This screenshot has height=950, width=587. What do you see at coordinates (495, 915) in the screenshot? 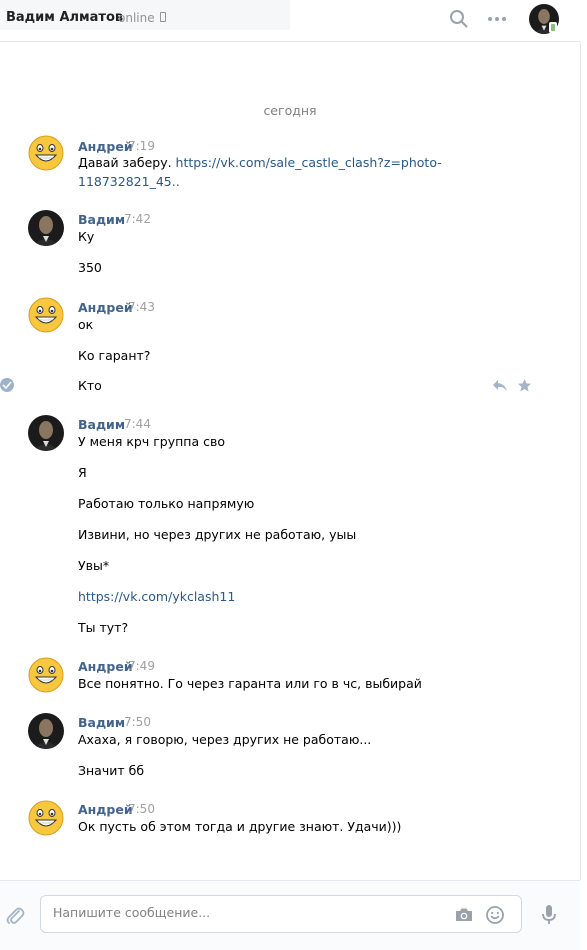
I see `emoji-icon` at bounding box center [495, 915].